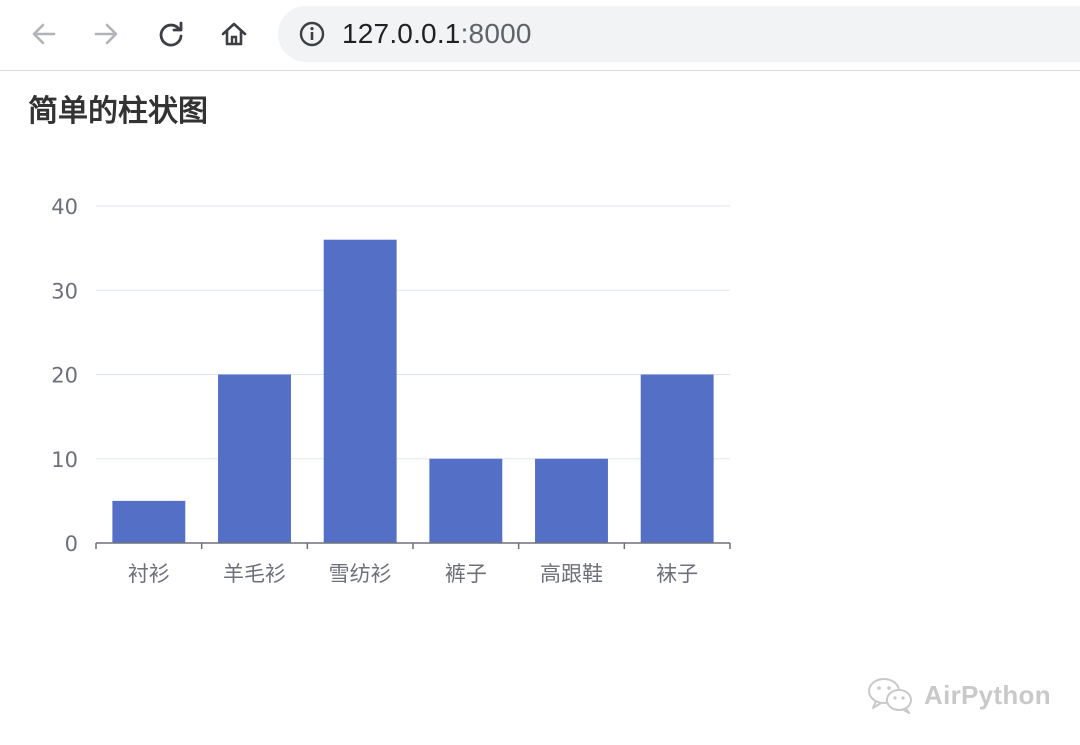  What do you see at coordinates (401, 33) in the screenshot?
I see `url-host: 127.0.0.1` at bounding box center [401, 33].